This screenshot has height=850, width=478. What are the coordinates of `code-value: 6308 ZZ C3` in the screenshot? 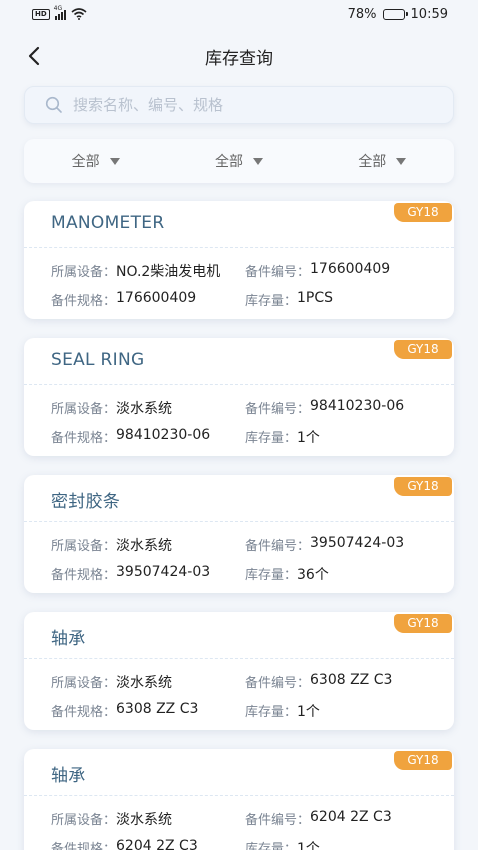 It's located at (351, 680).